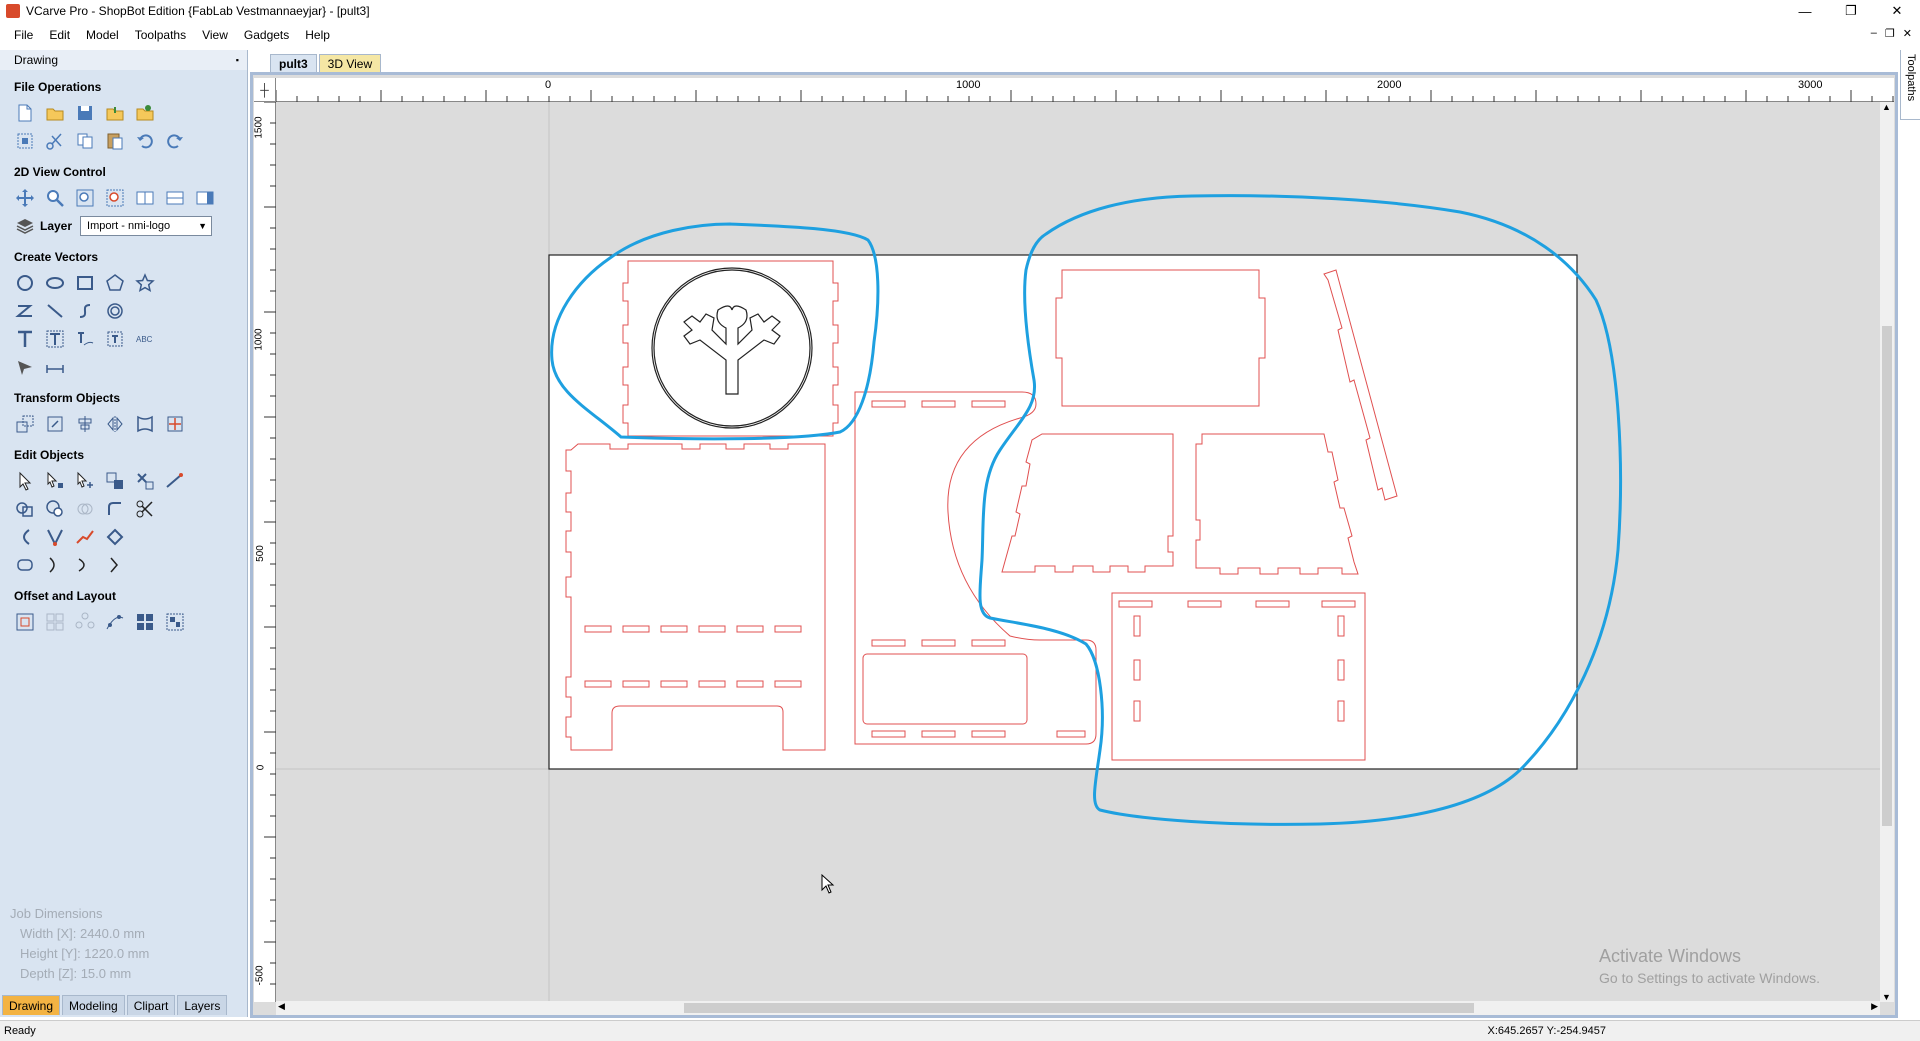  What do you see at coordinates (115, 481) in the screenshot?
I see `selection-tools-icon` at bounding box center [115, 481].